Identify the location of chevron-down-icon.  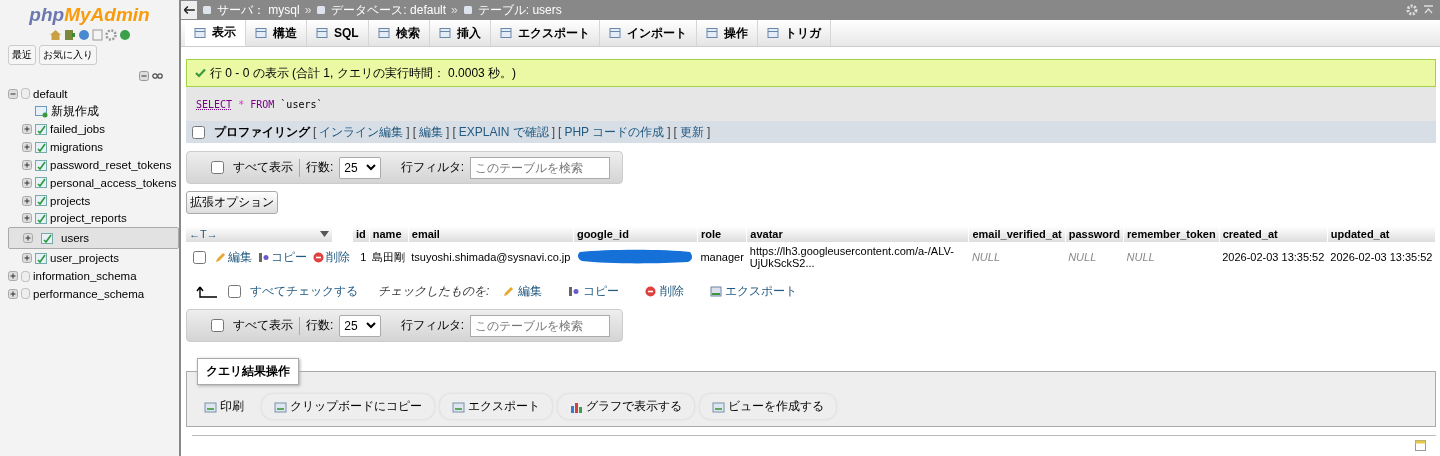
(370, 167).